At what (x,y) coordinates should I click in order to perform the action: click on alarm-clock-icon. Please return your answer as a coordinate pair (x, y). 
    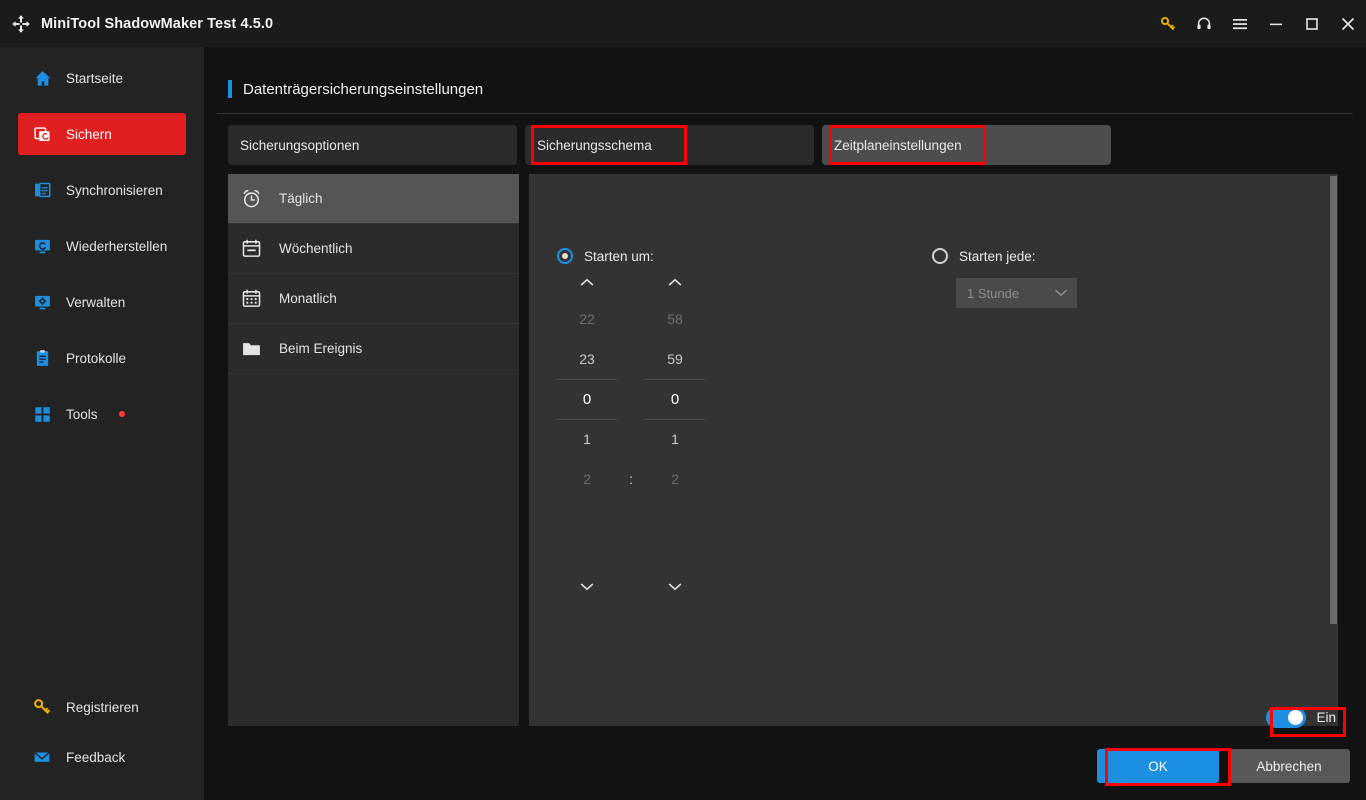
    Looking at the image, I should click on (251, 199).